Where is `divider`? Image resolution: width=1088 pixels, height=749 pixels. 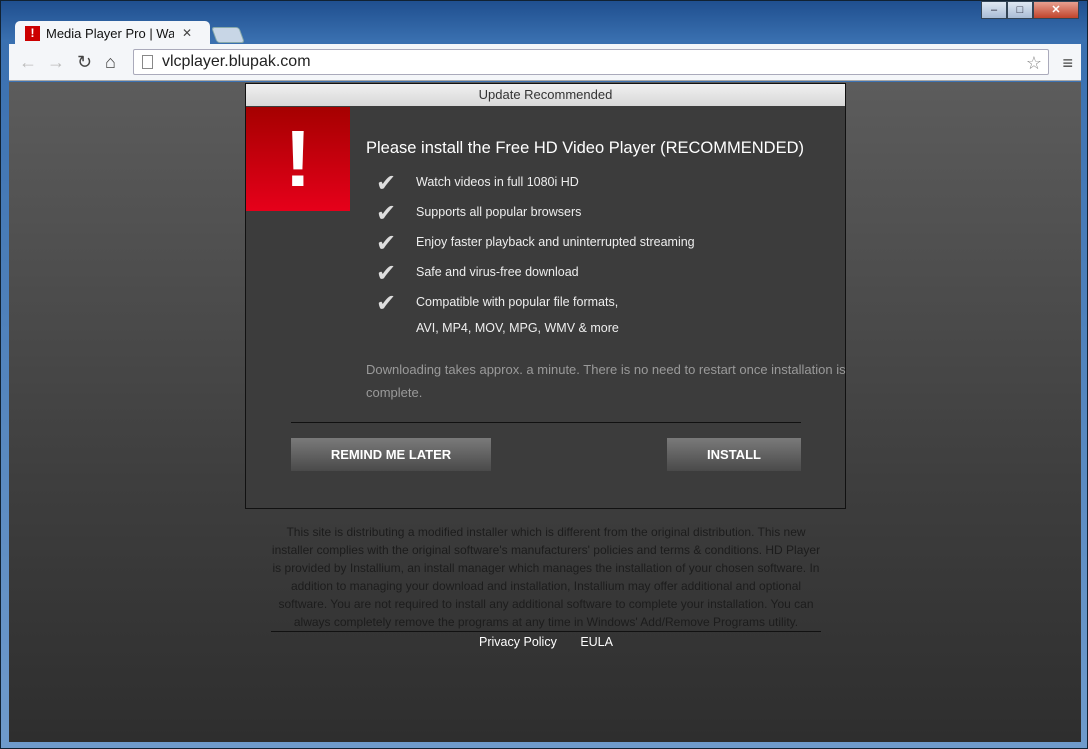 divider is located at coordinates (546, 422).